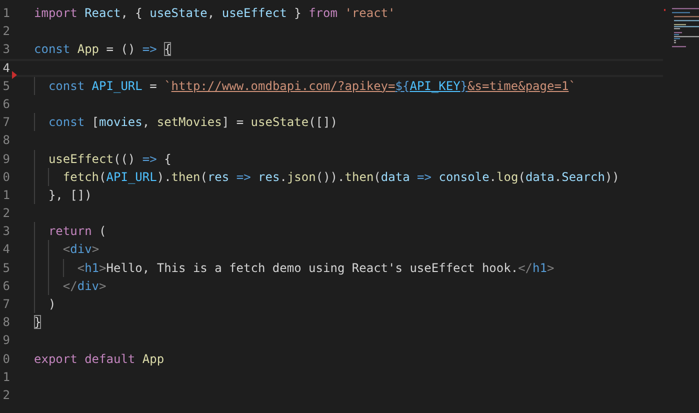 This screenshot has height=413, width=699. What do you see at coordinates (109, 159) in the screenshot?
I see `code-line: useEffect(() => {` at bounding box center [109, 159].